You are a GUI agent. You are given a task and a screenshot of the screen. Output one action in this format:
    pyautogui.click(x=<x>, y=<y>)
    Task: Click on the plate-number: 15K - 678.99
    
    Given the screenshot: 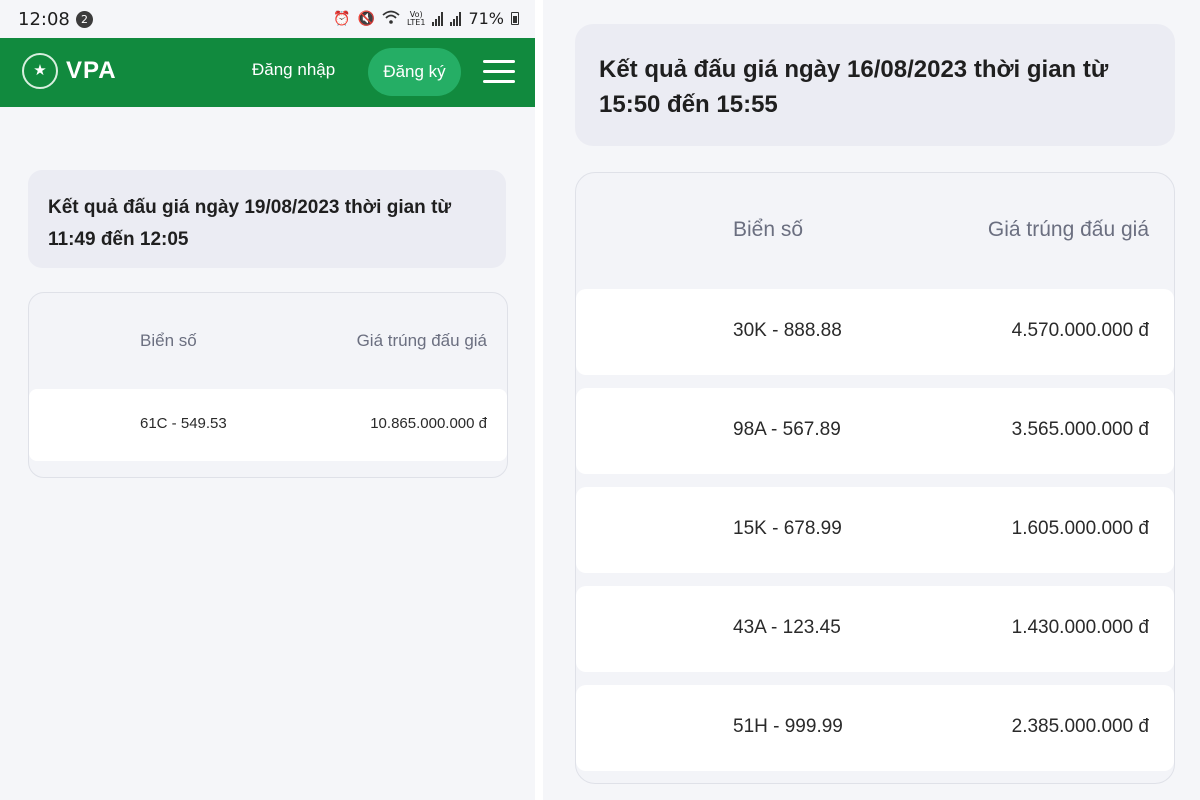 What is the action you would take?
    pyautogui.click(x=787, y=528)
    